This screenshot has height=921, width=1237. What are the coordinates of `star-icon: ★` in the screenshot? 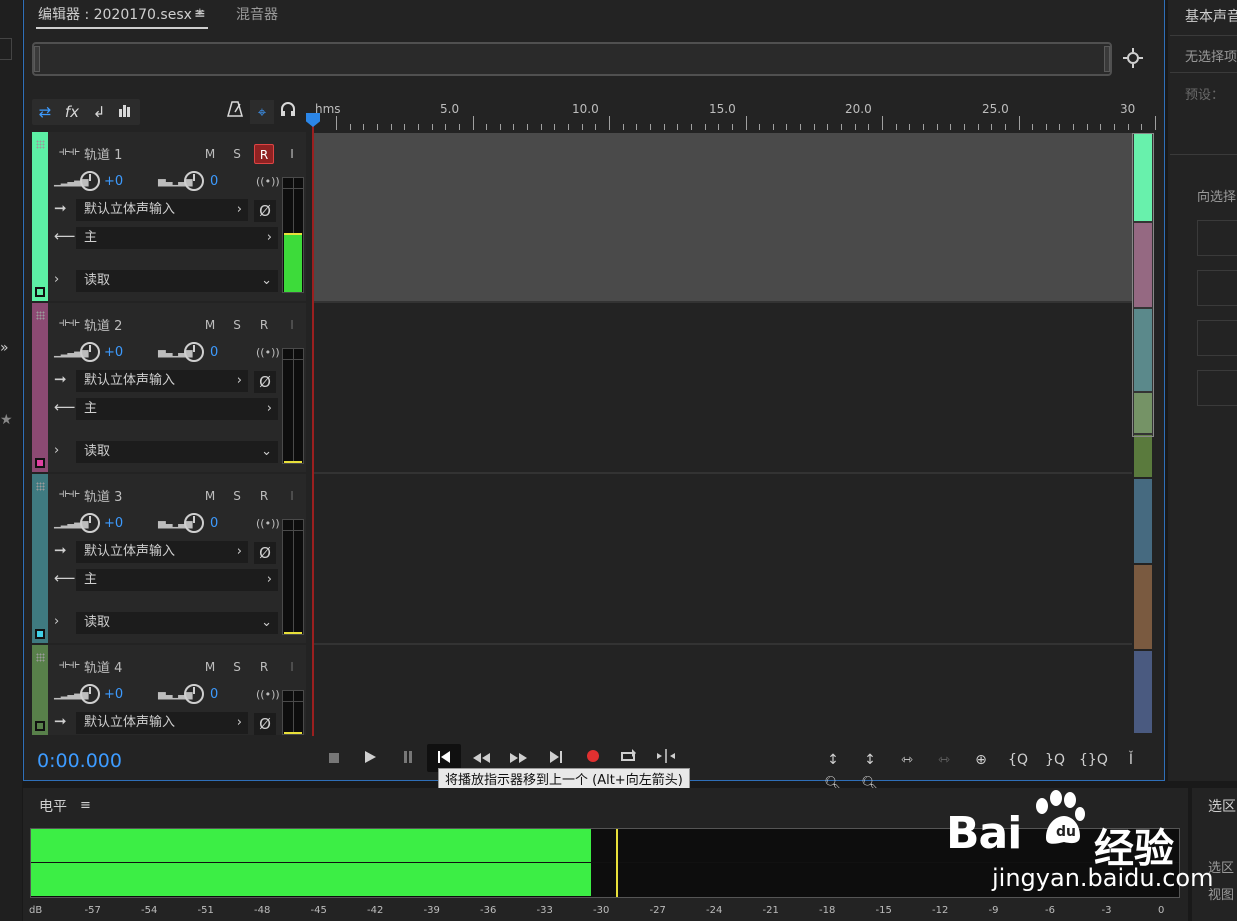 It's located at (6, 420).